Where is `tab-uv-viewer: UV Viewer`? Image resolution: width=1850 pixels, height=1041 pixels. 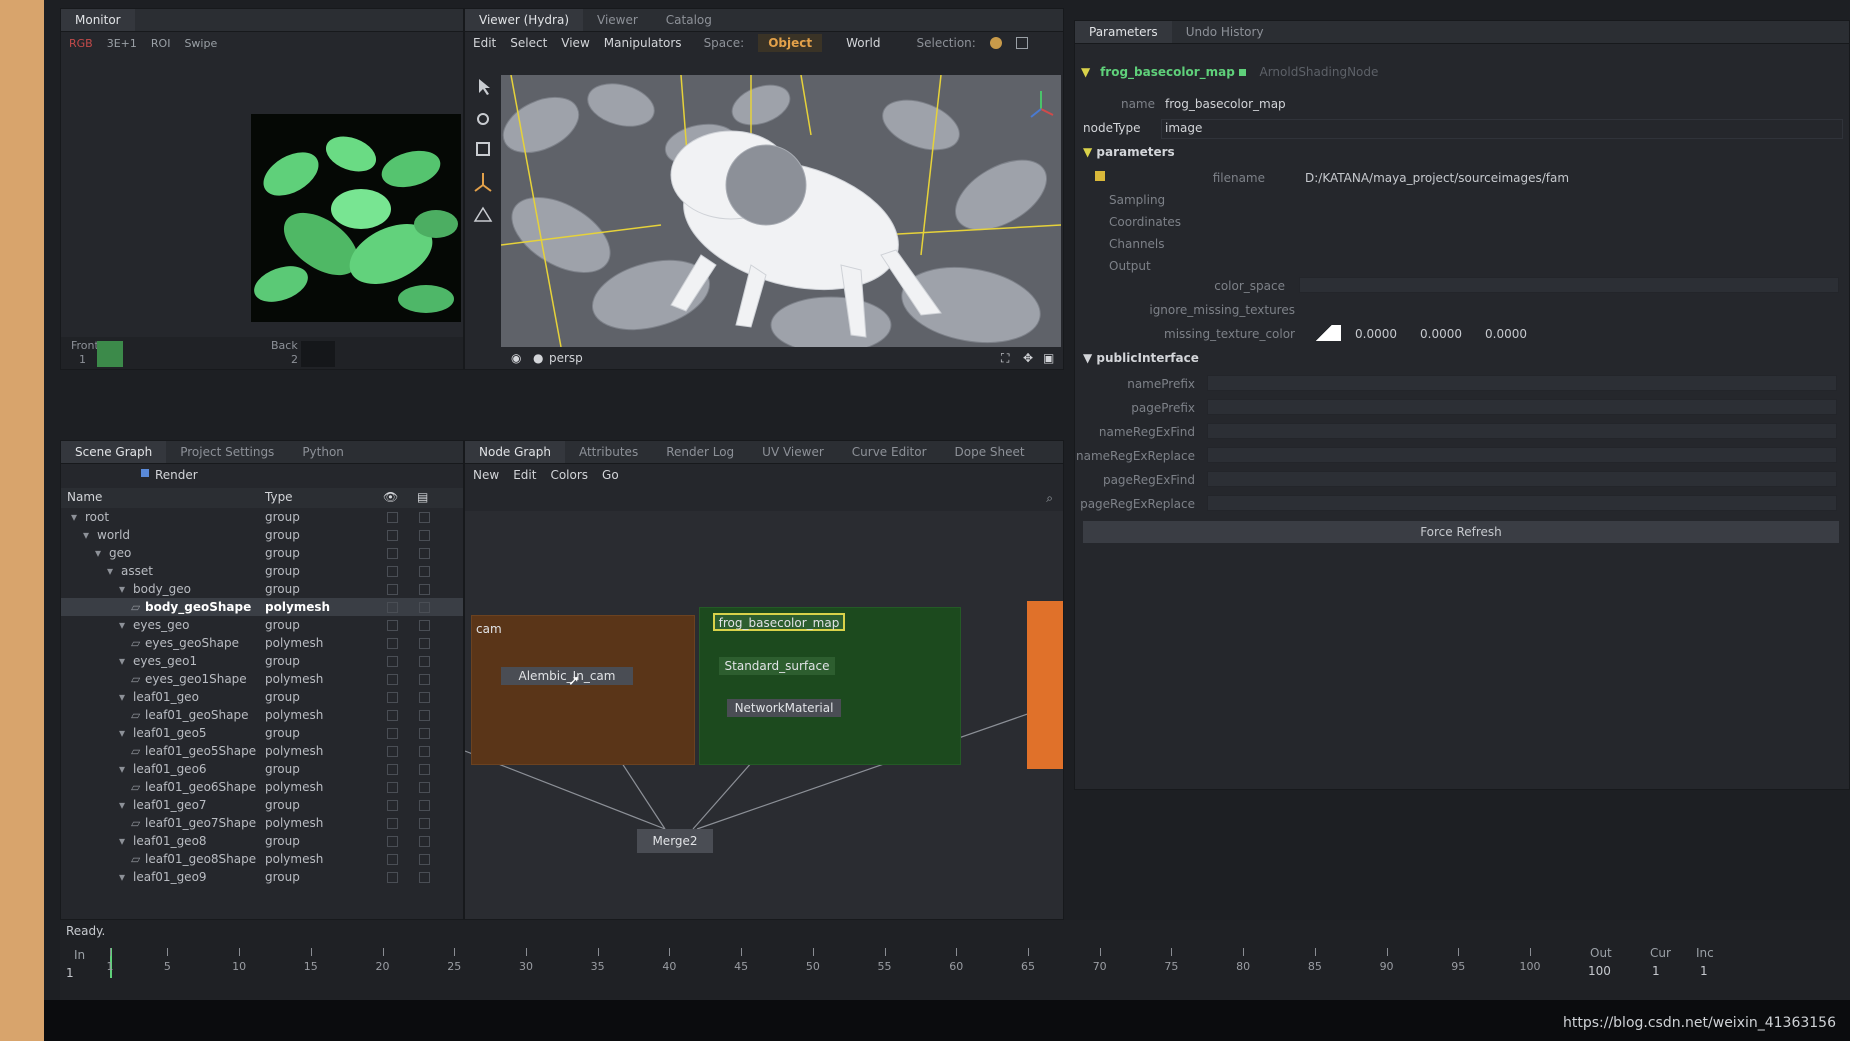 tab-uv-viewer: UV Viewer is located at coordinates (793, 452).